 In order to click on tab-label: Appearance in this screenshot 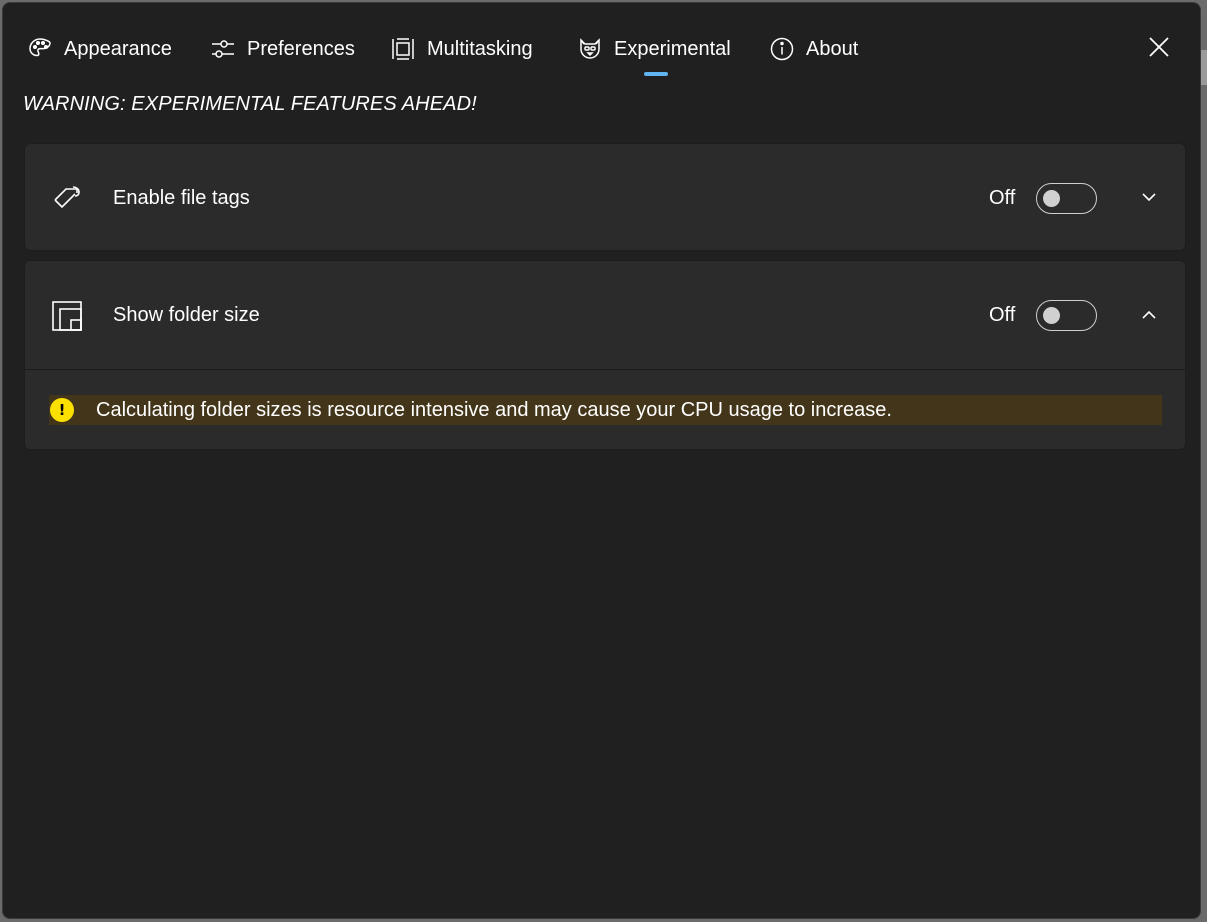, I will do `click(118, 48)`.